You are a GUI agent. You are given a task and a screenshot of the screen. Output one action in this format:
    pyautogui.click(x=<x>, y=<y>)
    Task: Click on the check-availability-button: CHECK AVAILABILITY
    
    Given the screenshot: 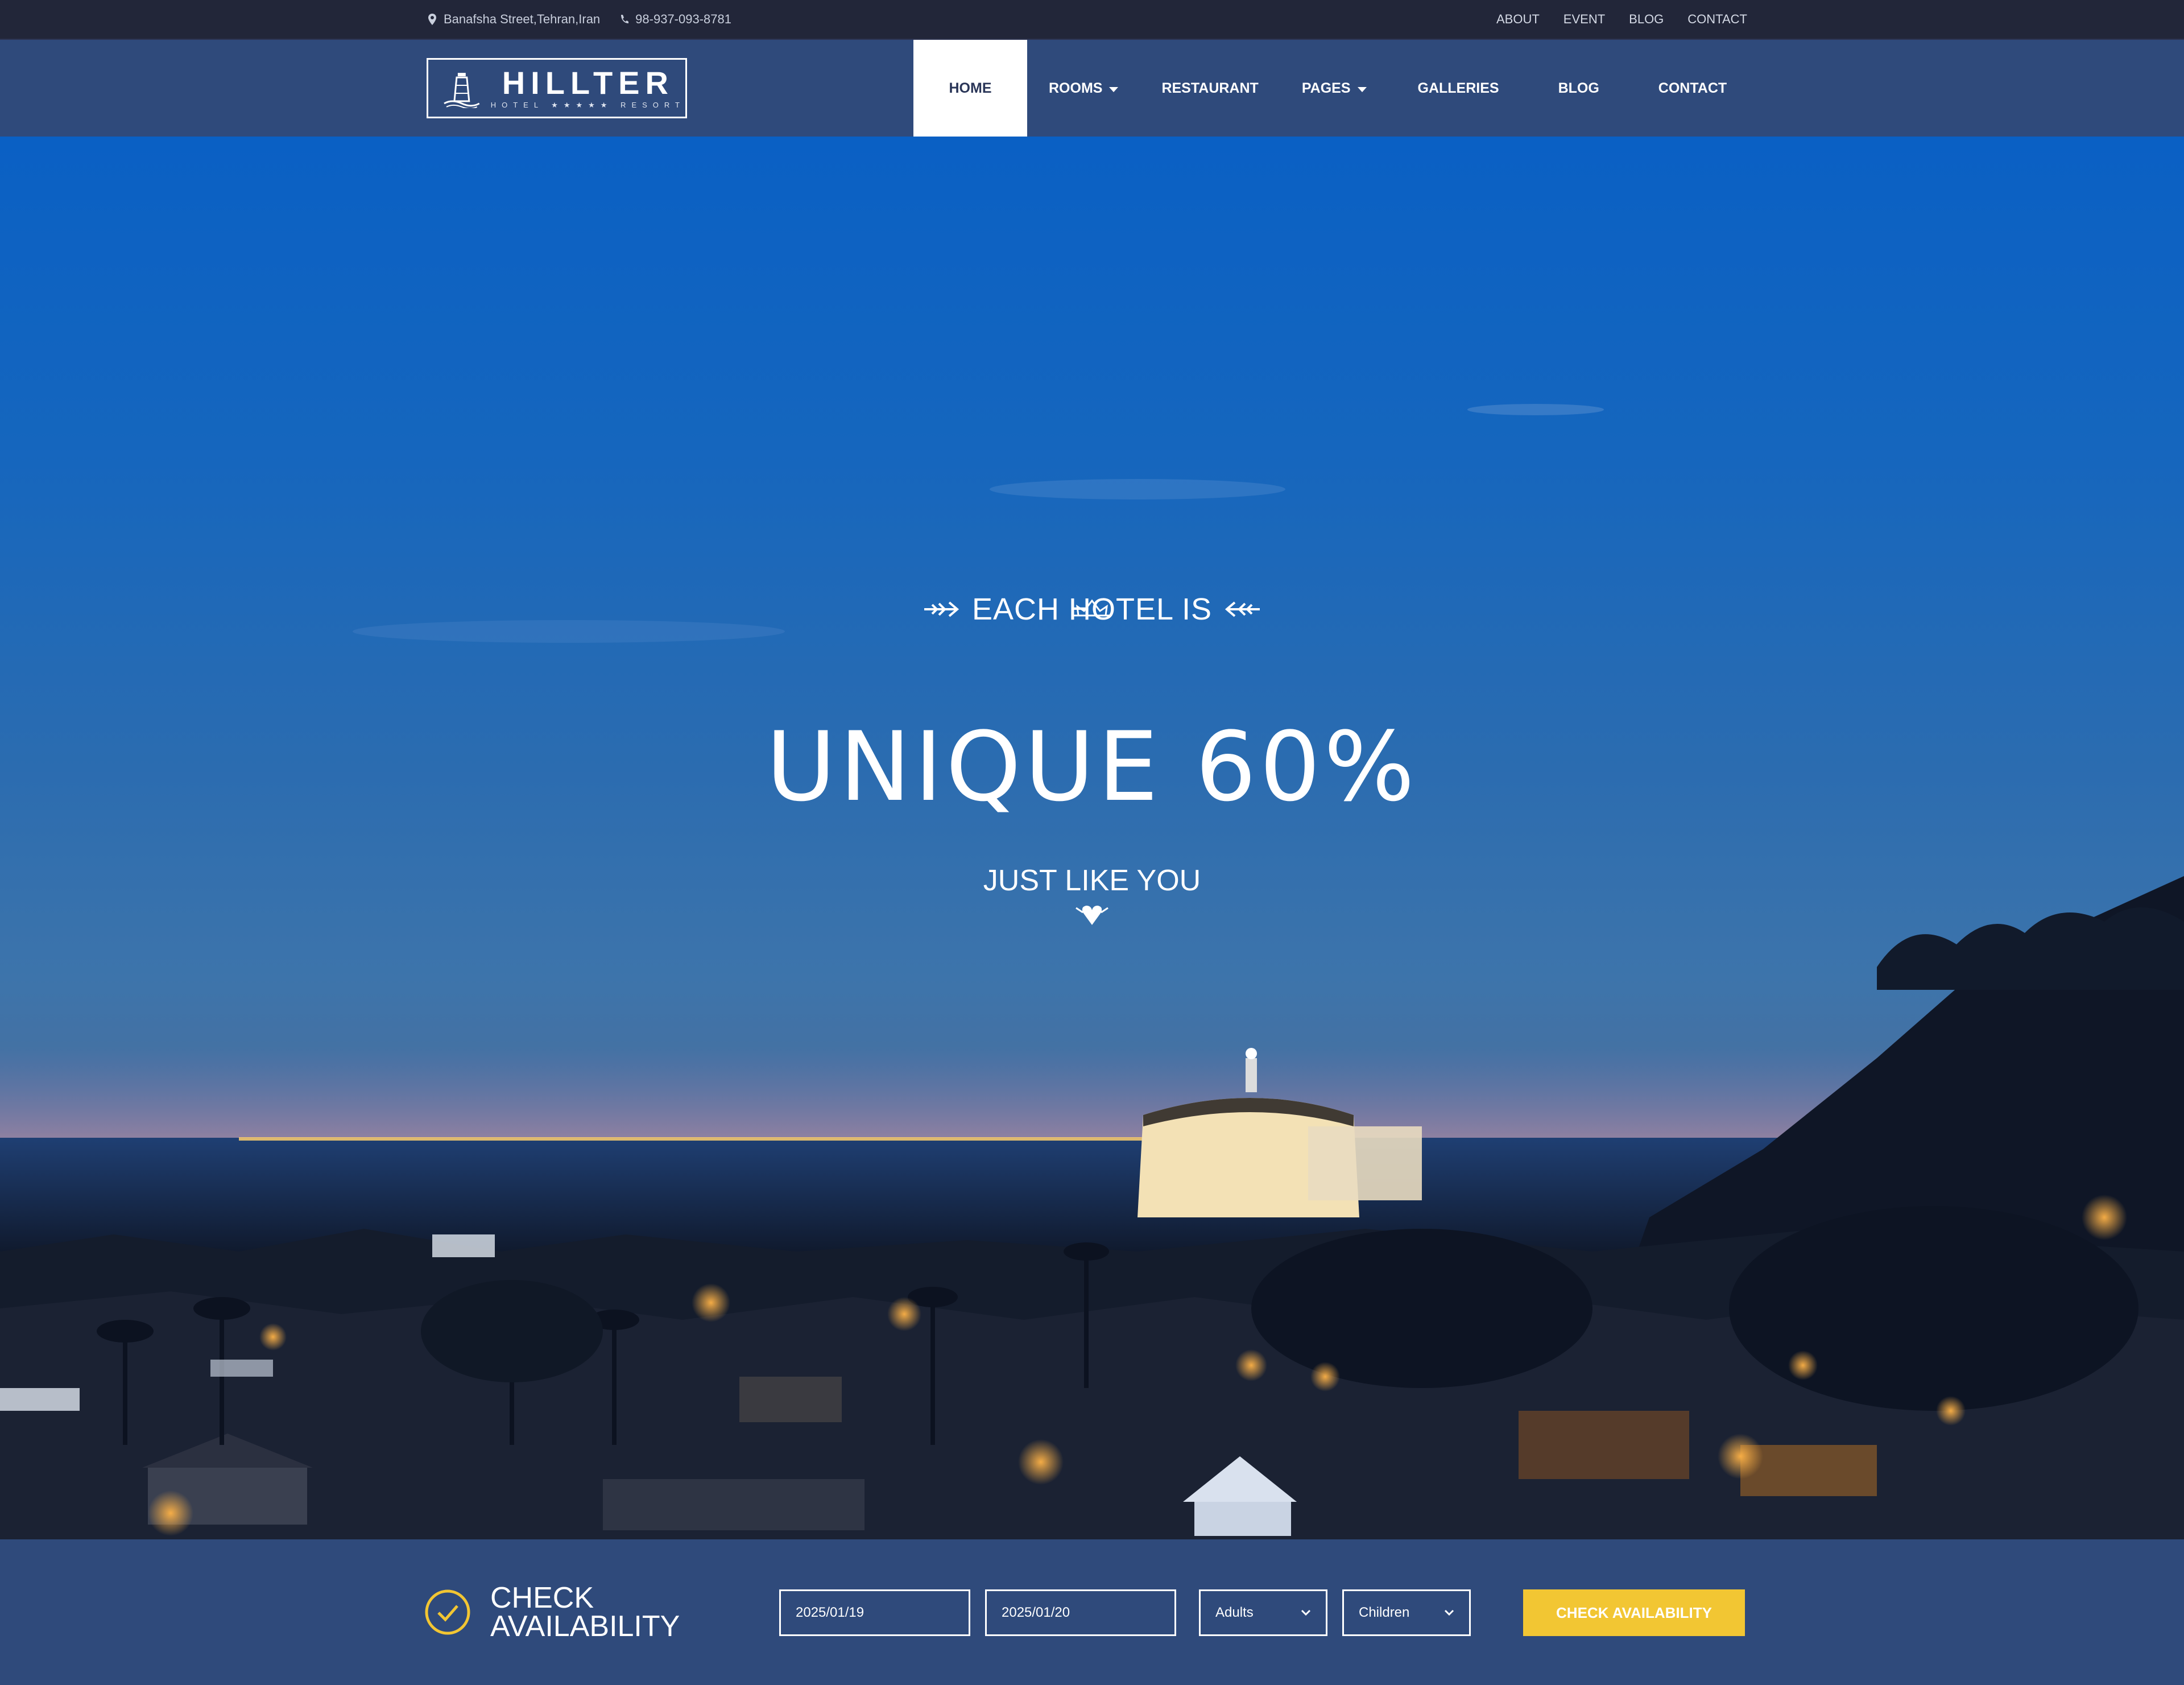 What is the action you would take?
    pyautogui.click(x=1634, y=1612)
    